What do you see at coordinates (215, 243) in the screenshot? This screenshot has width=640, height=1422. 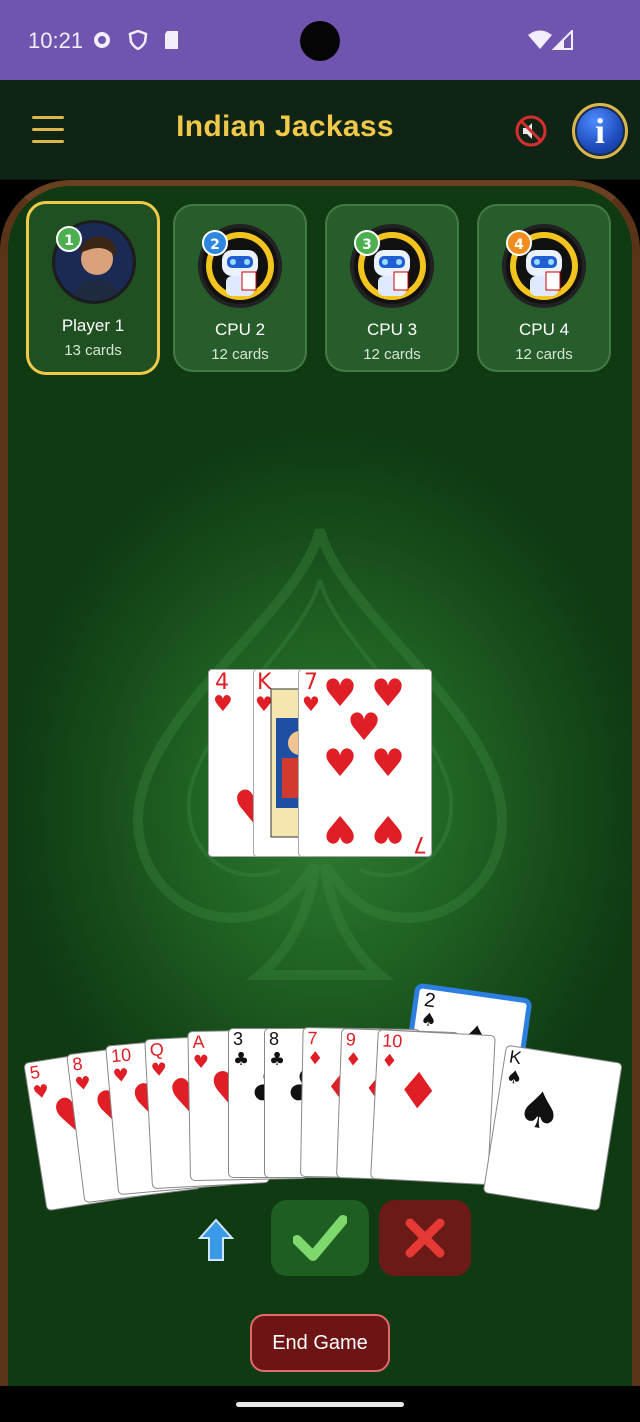 I see `player-number-badge: 2` at bounding box center [215, 243].